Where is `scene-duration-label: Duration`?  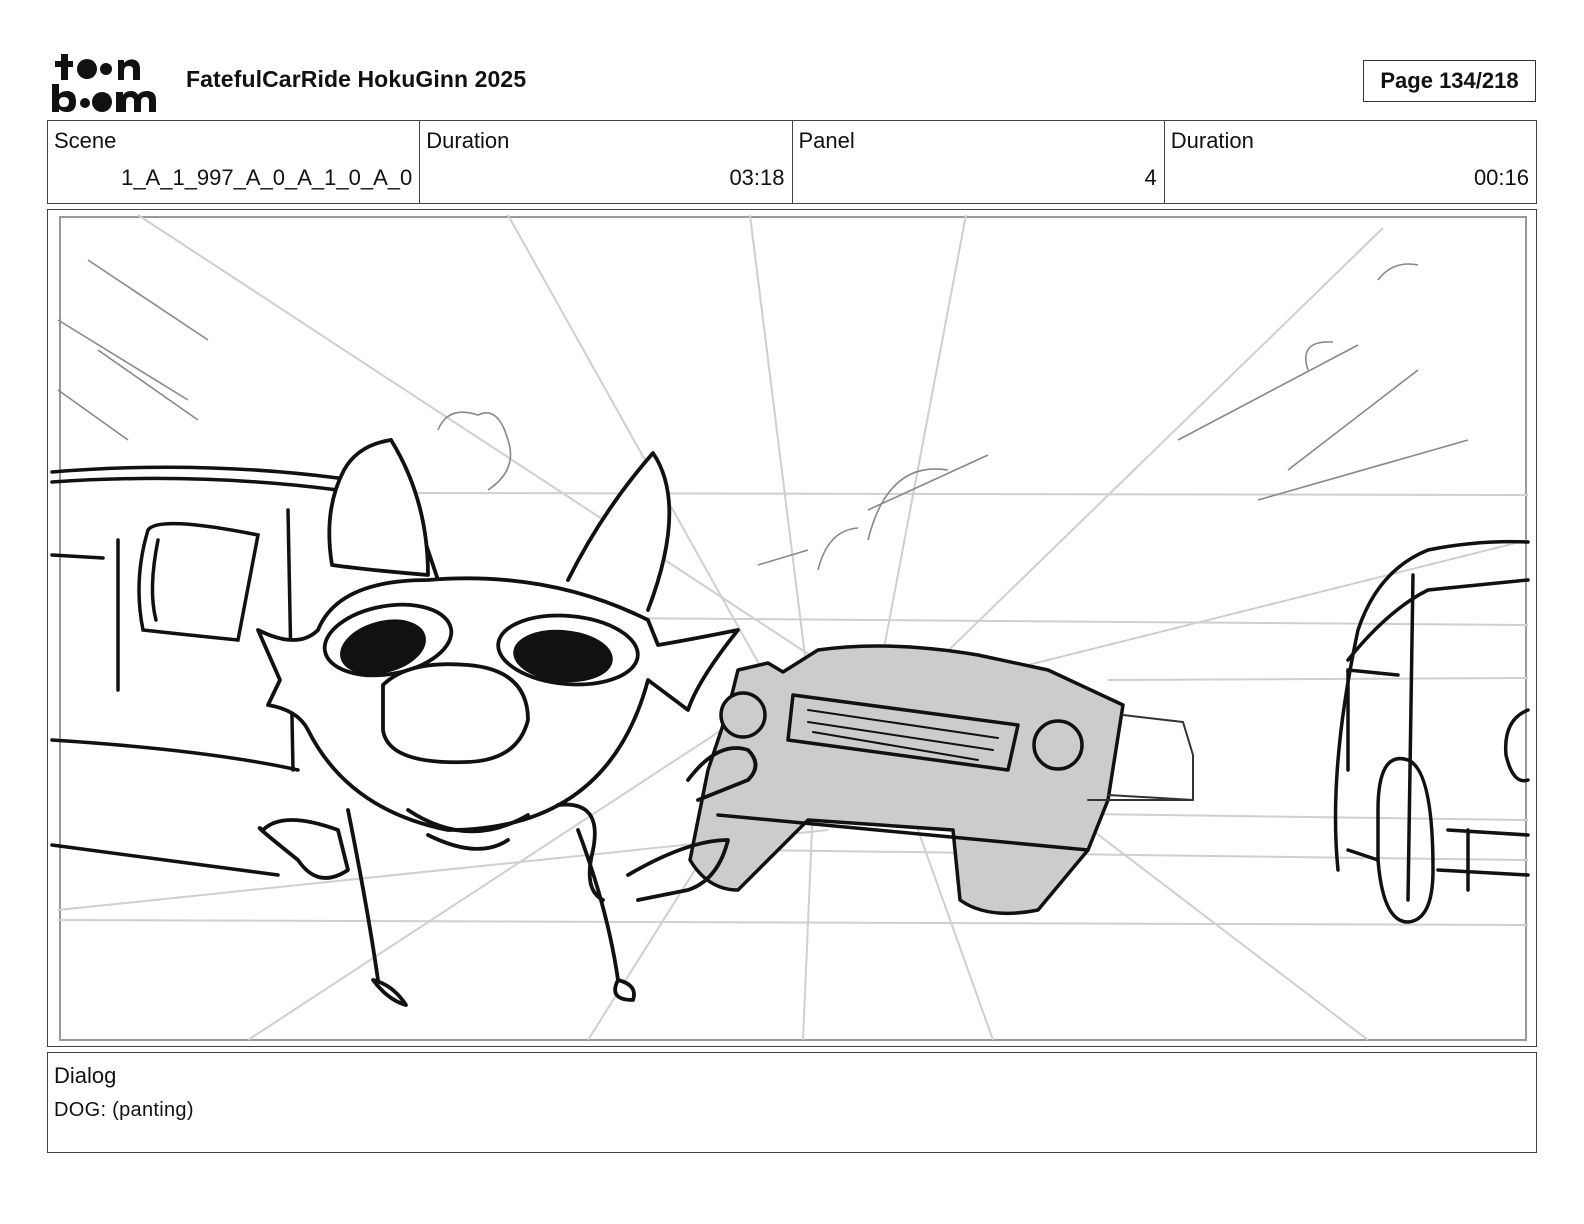 scene-duration-label: Duration is located at coordinates (468, 140).